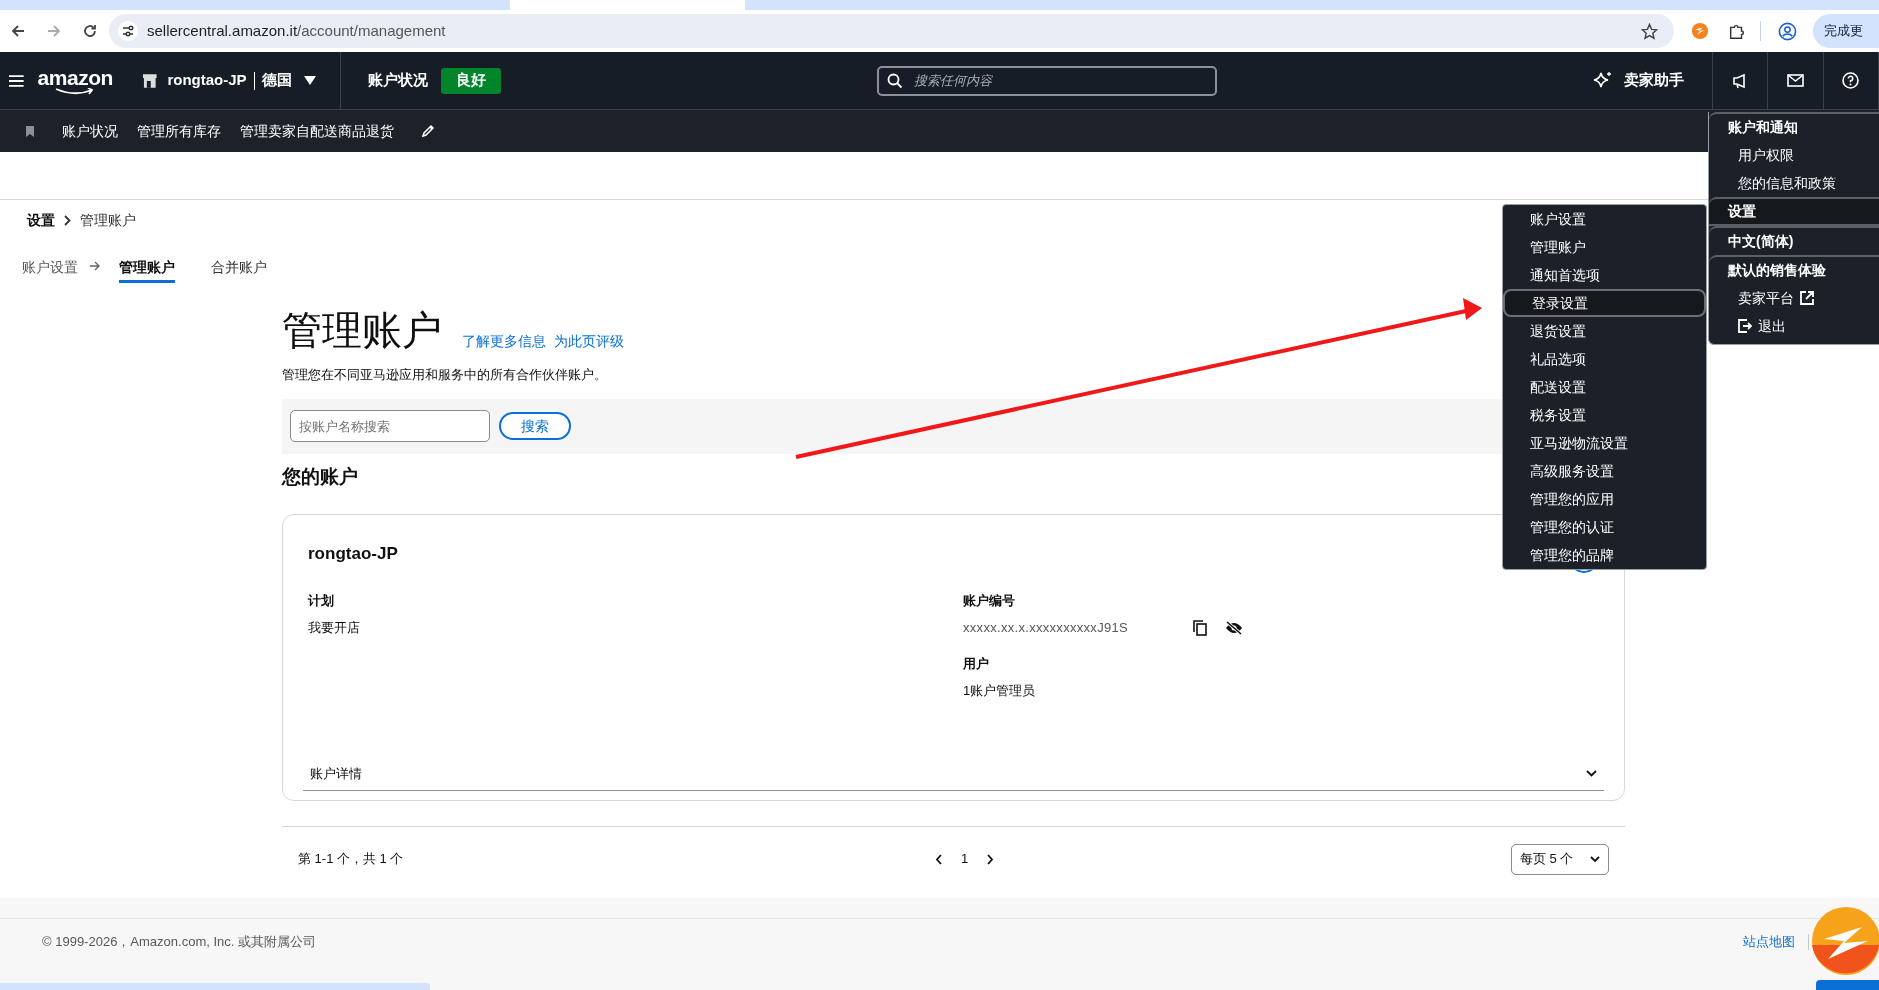 The width and height of the screenshot is (1879, 990). Describe the element at coordinates (1604, 303) in the screenshot. I see `settings-menu-item: 登录设置` at that location.